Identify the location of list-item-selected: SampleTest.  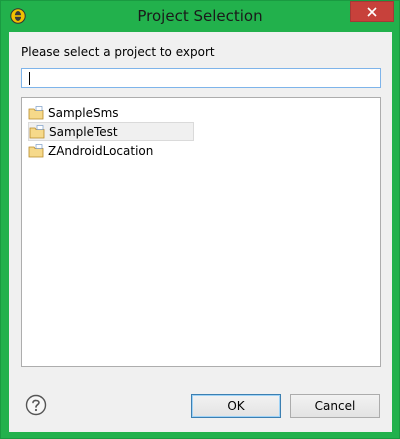
(111, 131).